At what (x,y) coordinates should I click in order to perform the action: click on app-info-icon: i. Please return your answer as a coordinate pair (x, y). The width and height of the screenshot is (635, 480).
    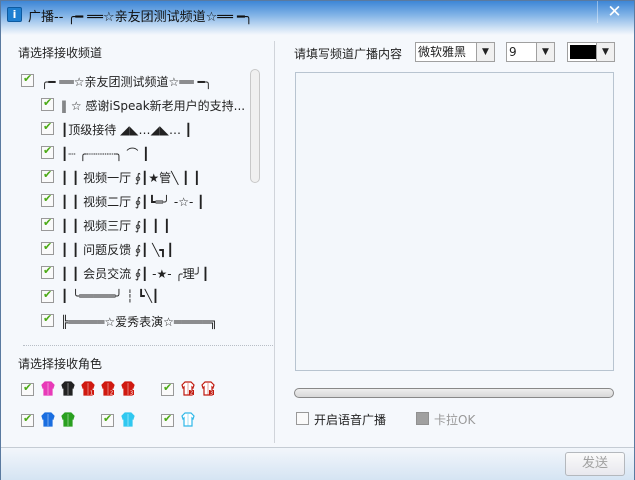
    Looking at the image, I should click on (14, 14).